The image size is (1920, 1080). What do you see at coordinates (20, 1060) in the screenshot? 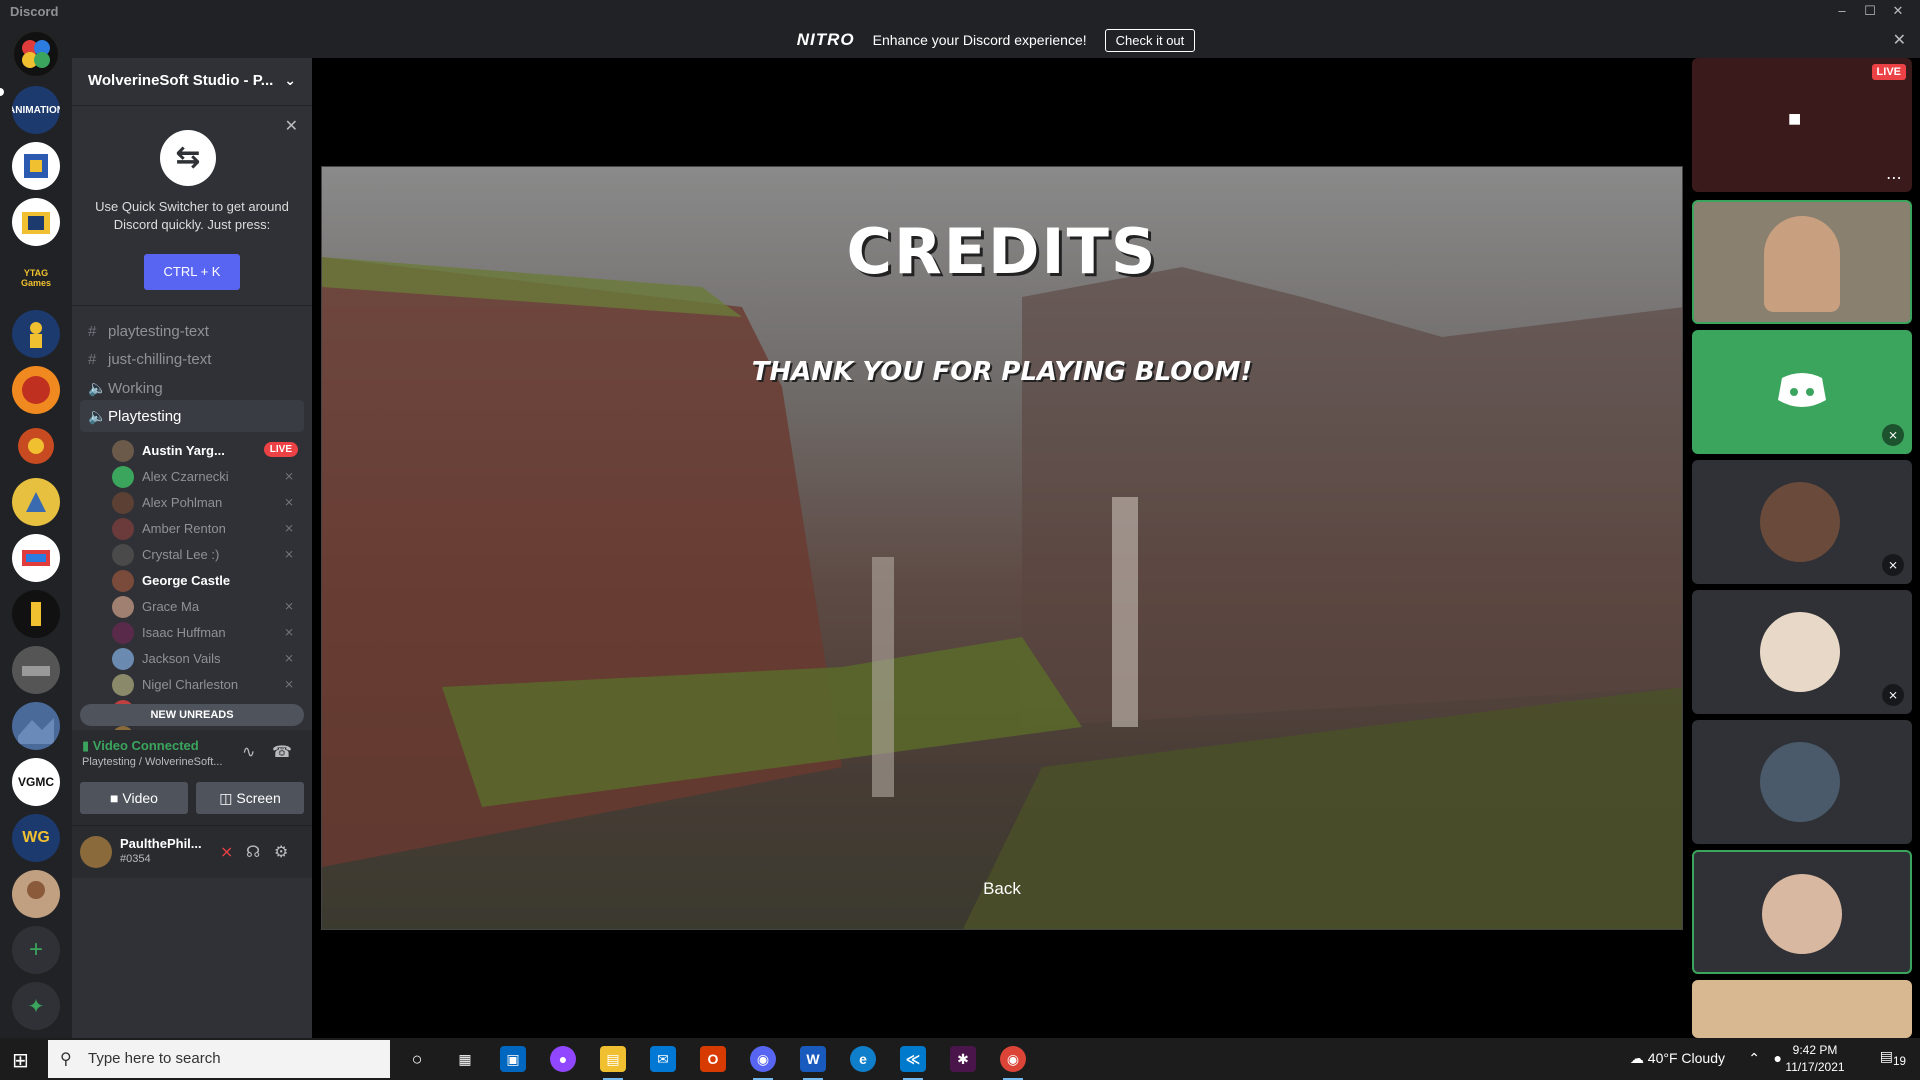
I see `windows-start-icon: ⊞` at bounding box center [20, 1060].